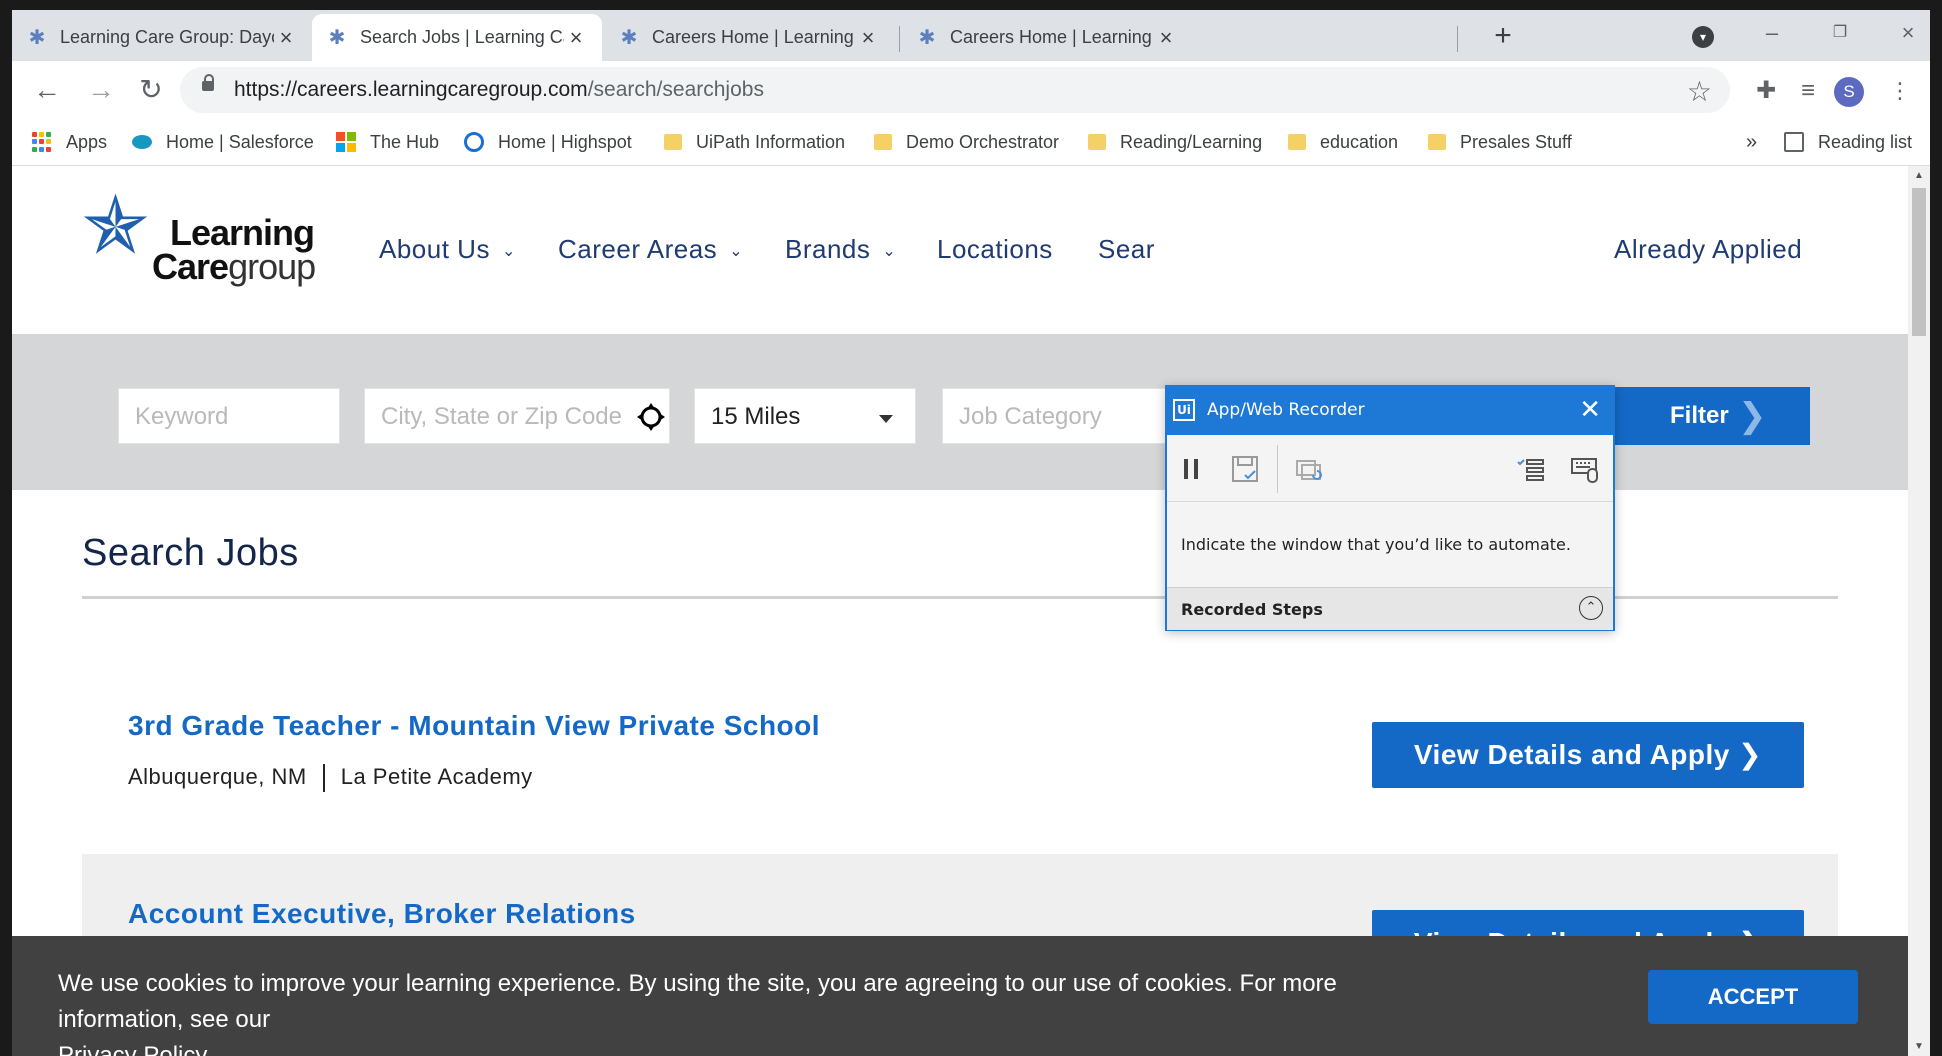  I want to click on recorded-steps-label: Recorded Steps, so click(1252, 609).